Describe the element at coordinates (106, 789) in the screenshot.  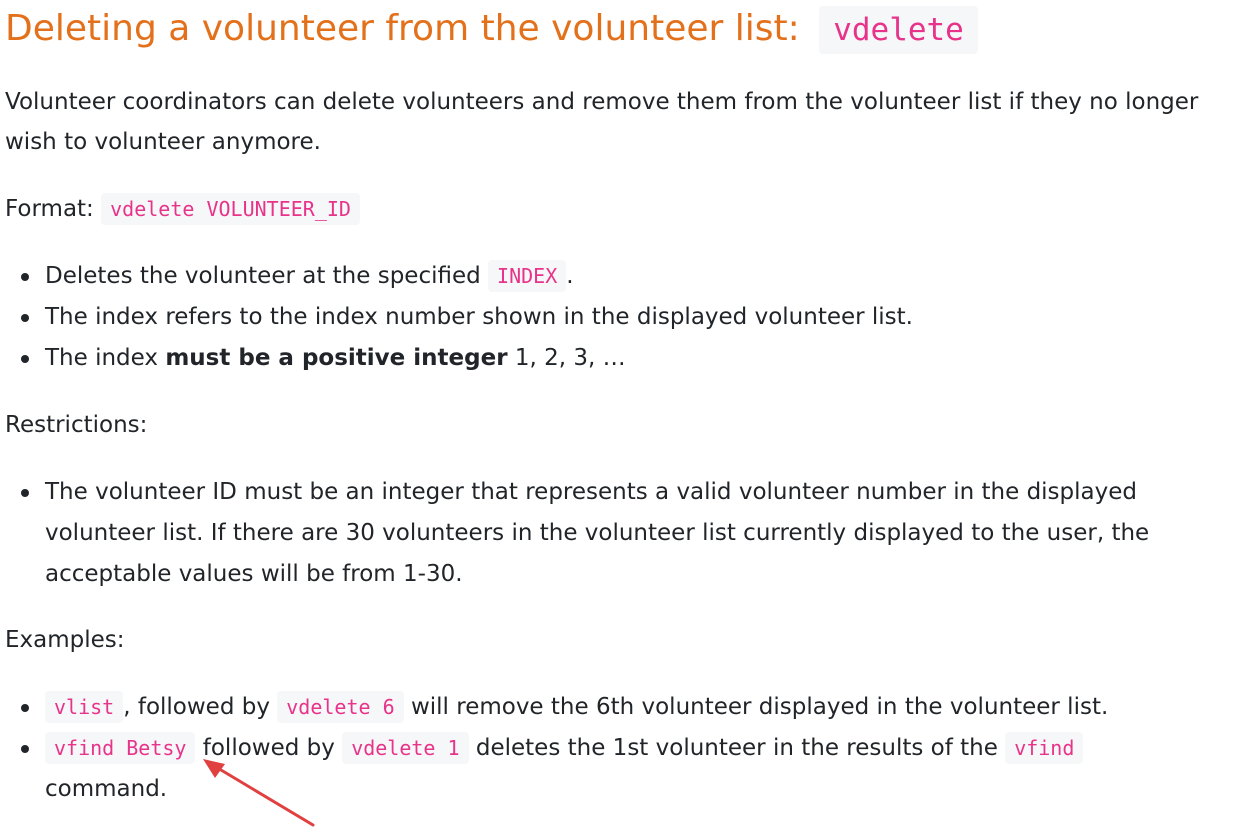
I see `example-2-text-c: command.` at that location.